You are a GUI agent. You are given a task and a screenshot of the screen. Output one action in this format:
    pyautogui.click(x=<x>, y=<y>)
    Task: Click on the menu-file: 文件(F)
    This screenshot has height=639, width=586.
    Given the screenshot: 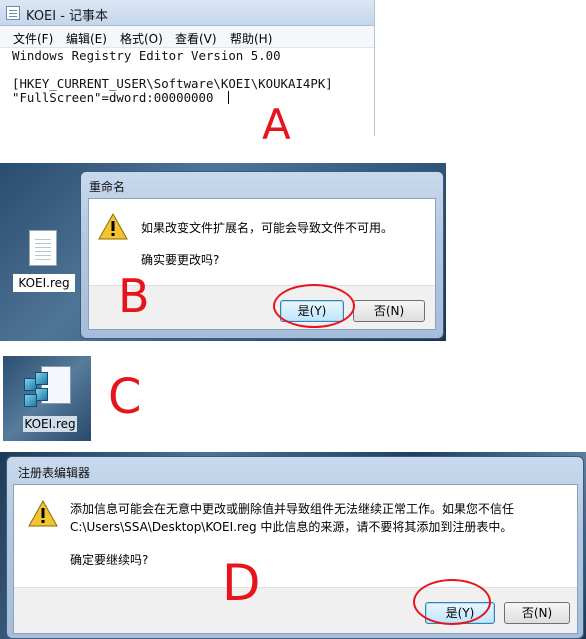 What is the action you would take?
    pyautogui.click(x=33, y=38)
    